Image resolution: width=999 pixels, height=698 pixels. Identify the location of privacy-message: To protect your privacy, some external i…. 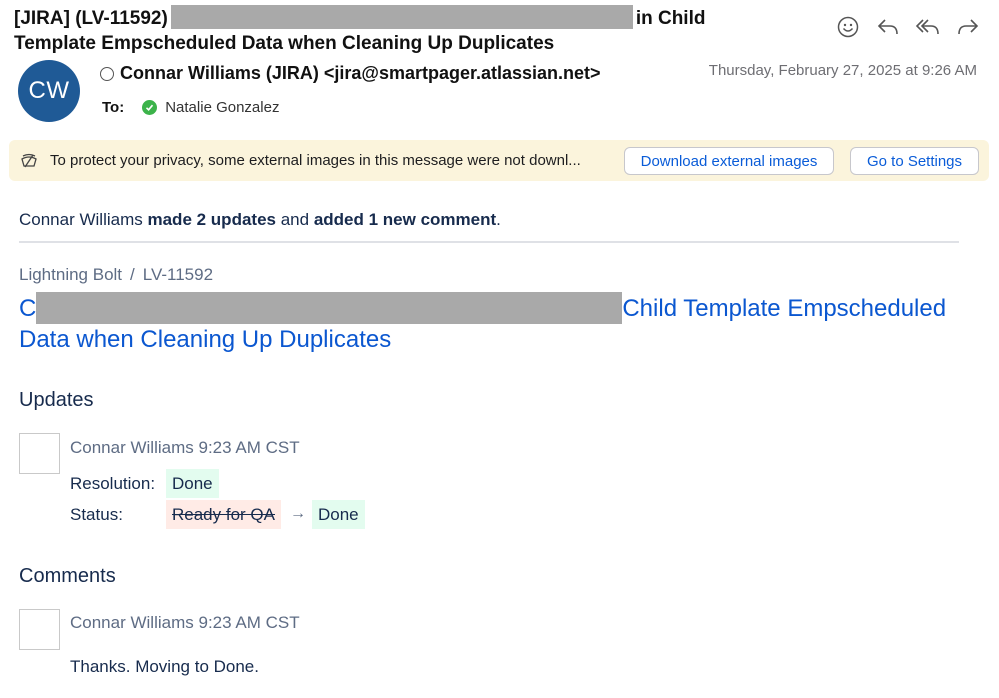
(315, 160).